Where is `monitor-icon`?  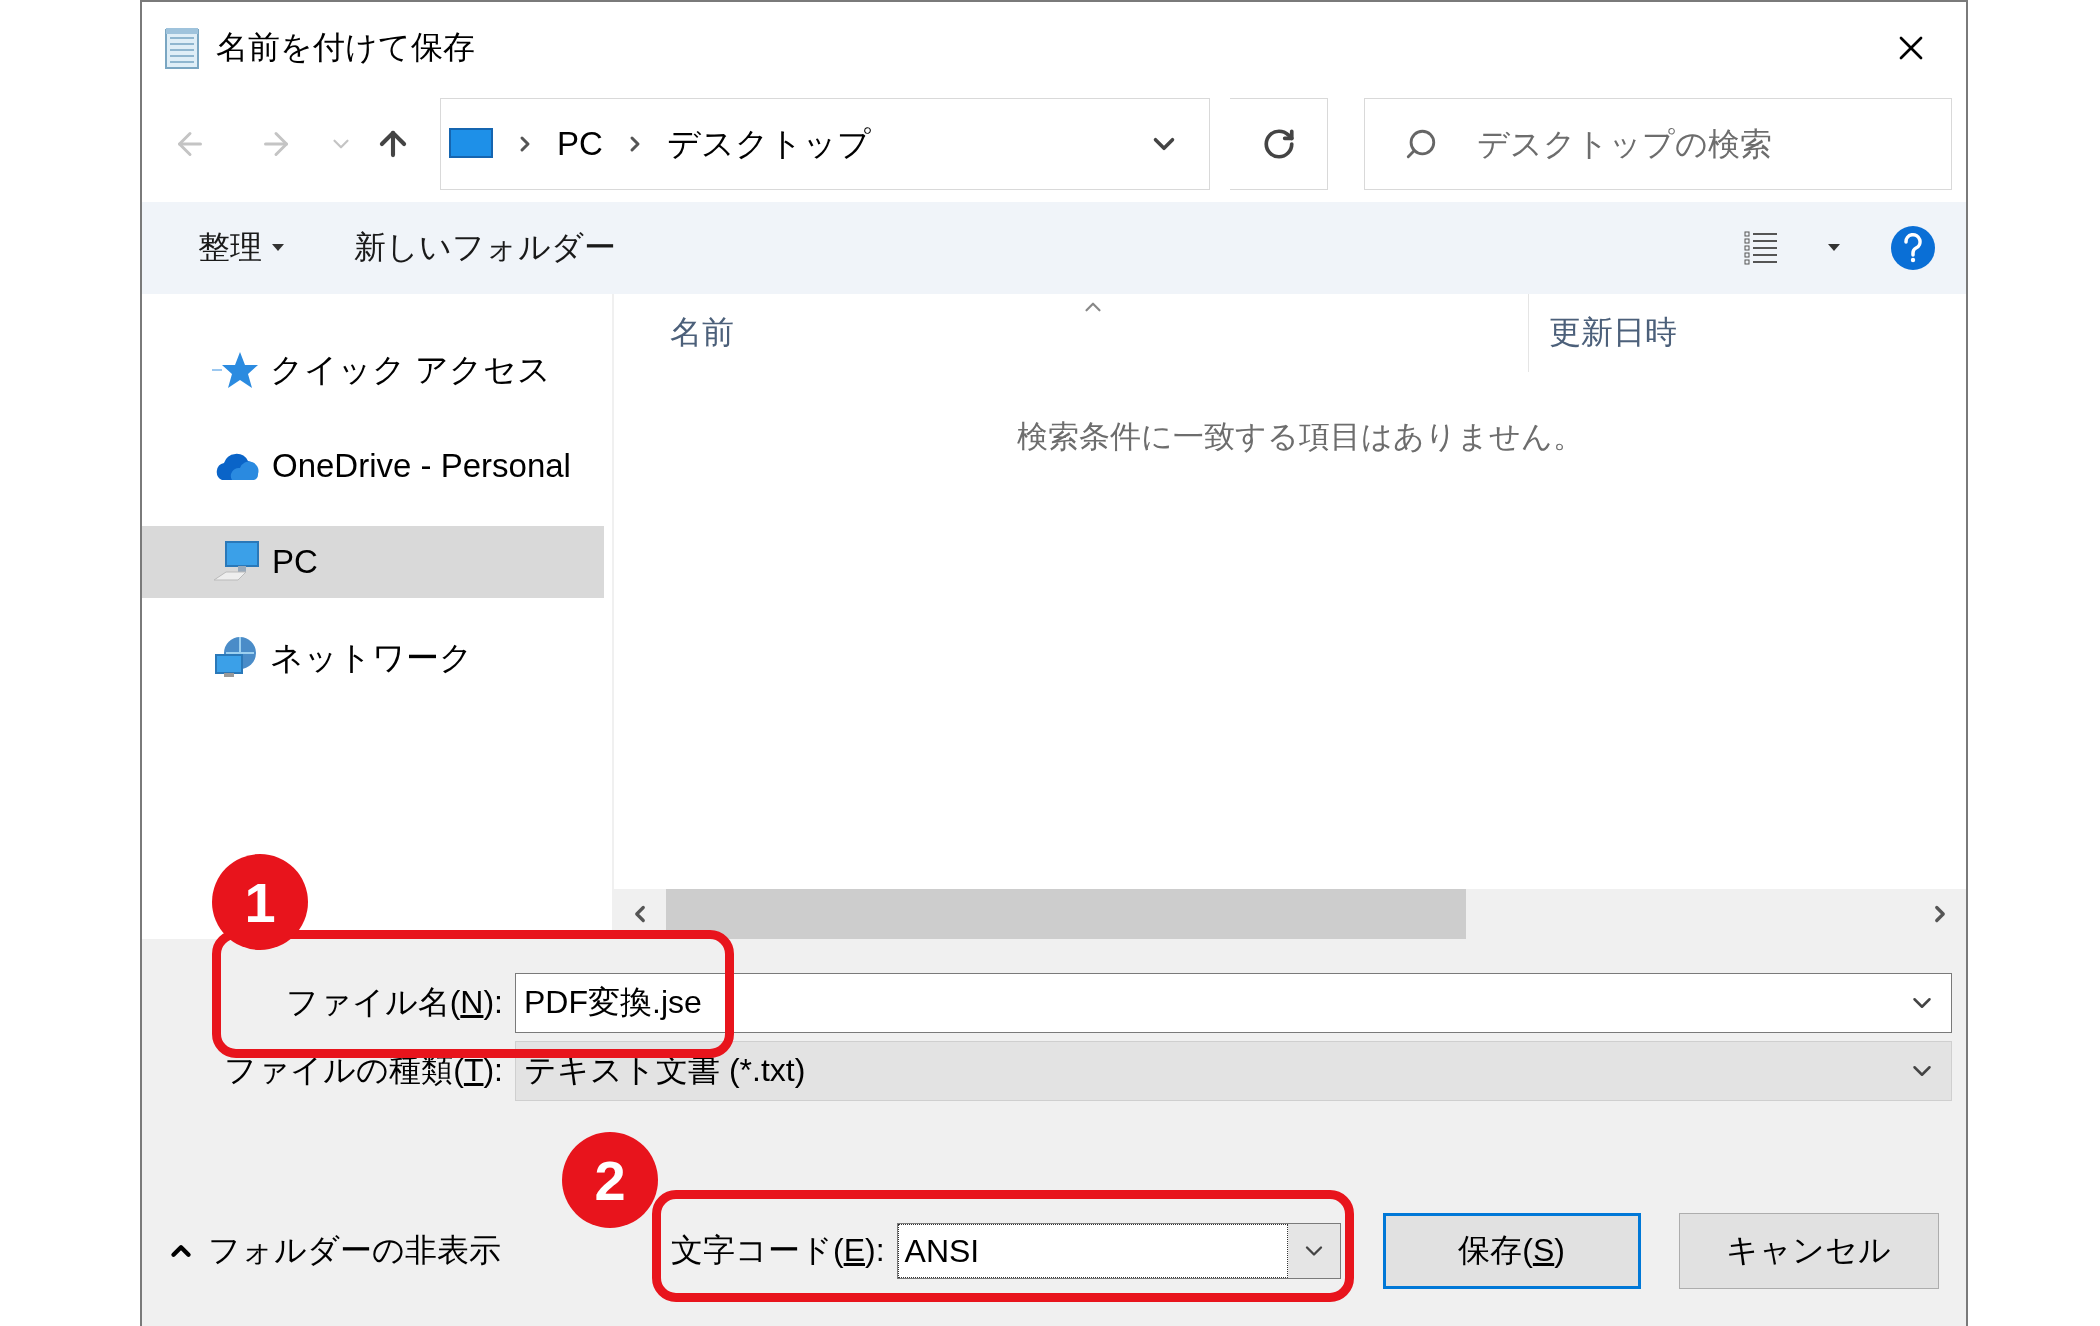
monitor-icon is located at coordinates (471, 144).